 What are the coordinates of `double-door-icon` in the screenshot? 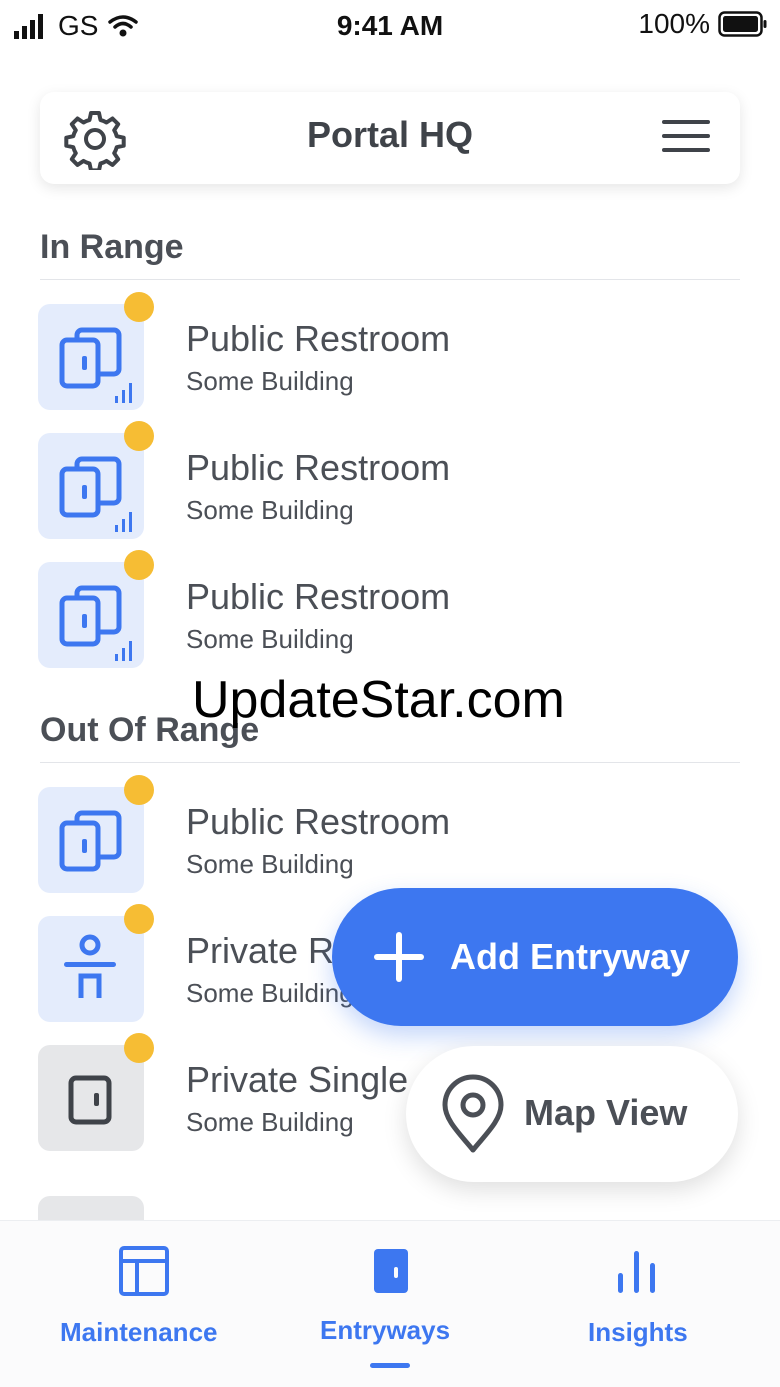 It's located at (90, 841).